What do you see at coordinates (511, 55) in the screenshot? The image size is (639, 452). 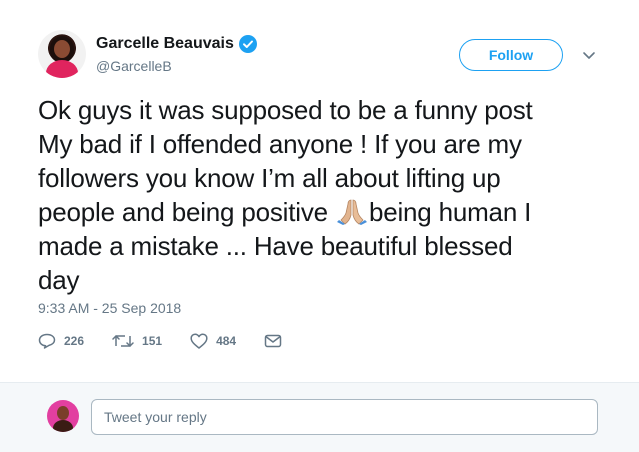 I see `follow-button: Follow` at bounding box center [511, 55].